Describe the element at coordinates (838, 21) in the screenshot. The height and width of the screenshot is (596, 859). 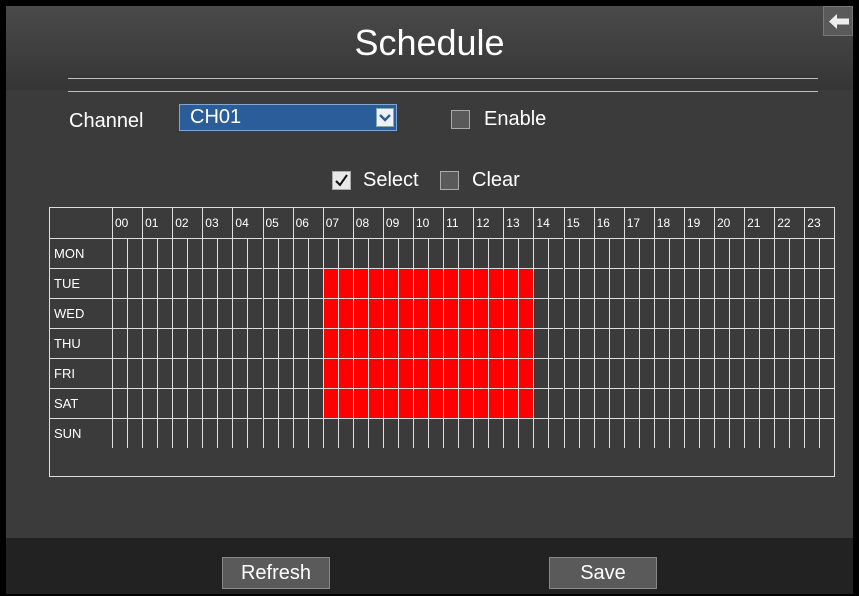
I see `back-button` at that location.